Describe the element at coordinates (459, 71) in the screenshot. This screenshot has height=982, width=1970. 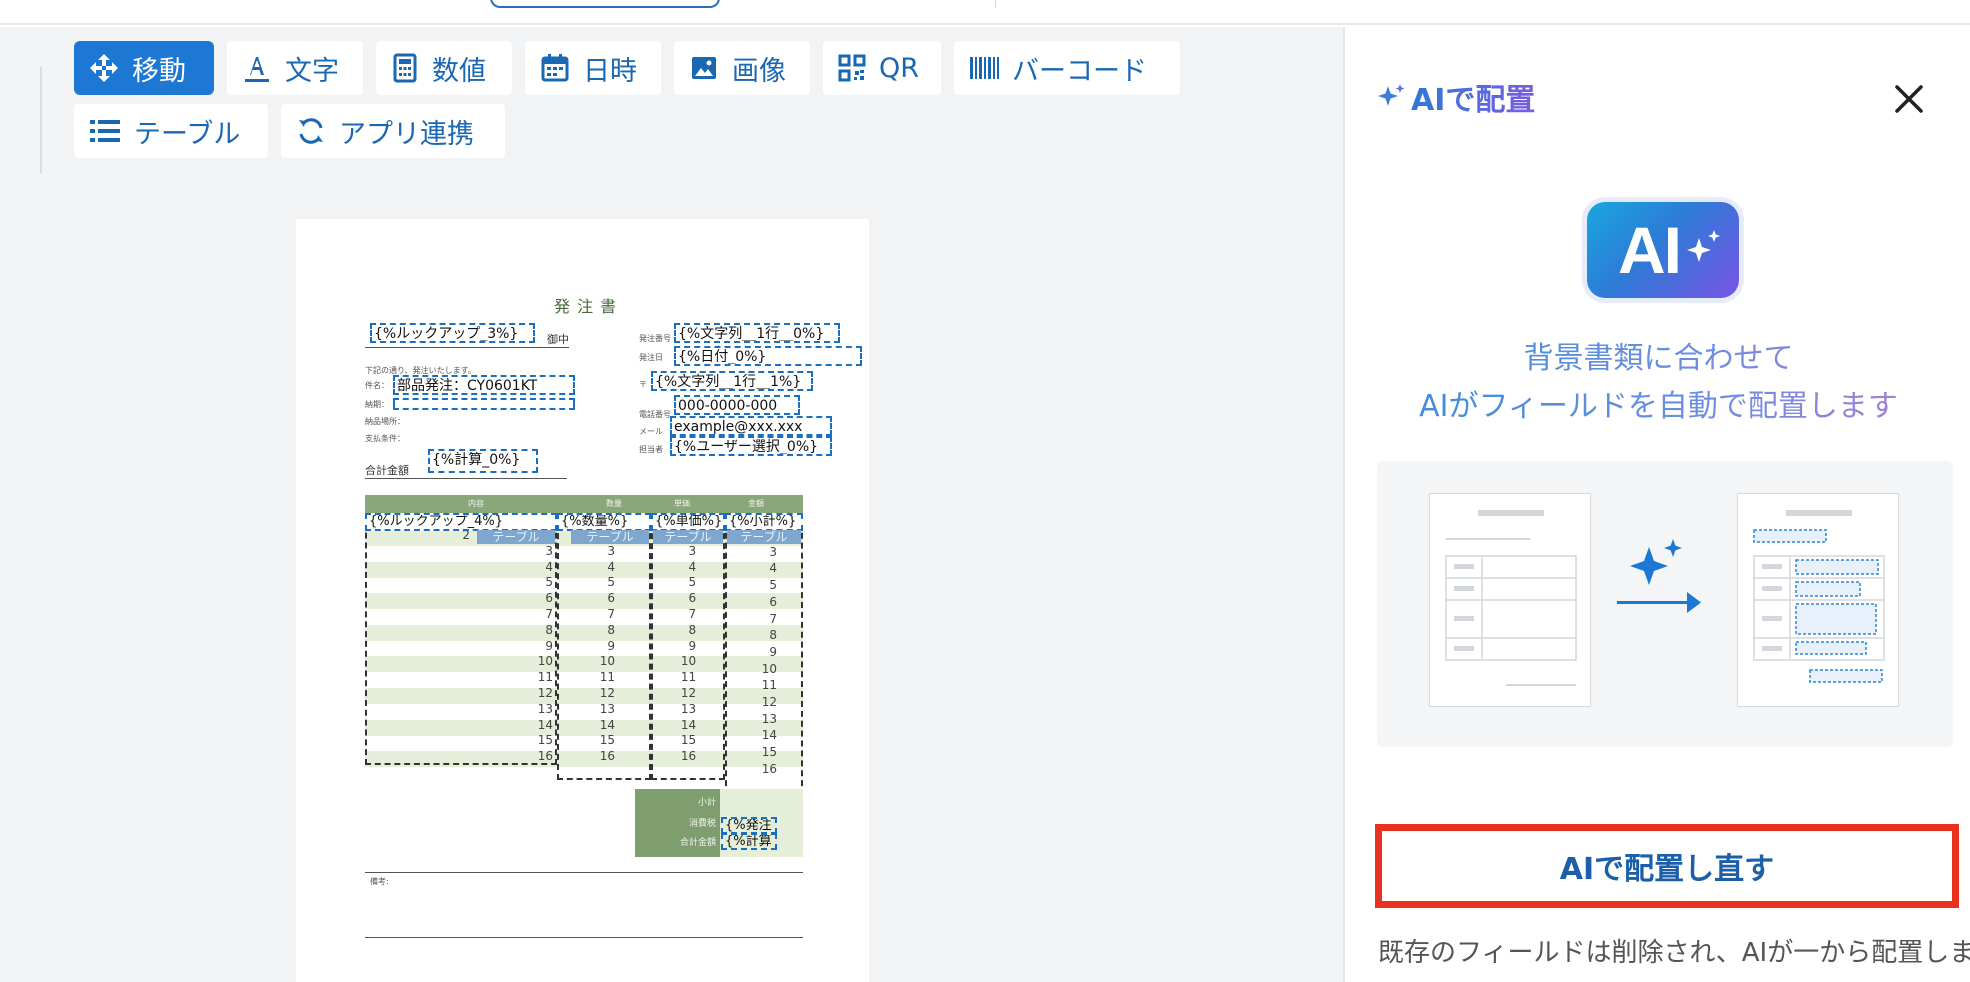
I see `tool-label: 数値` at that location.